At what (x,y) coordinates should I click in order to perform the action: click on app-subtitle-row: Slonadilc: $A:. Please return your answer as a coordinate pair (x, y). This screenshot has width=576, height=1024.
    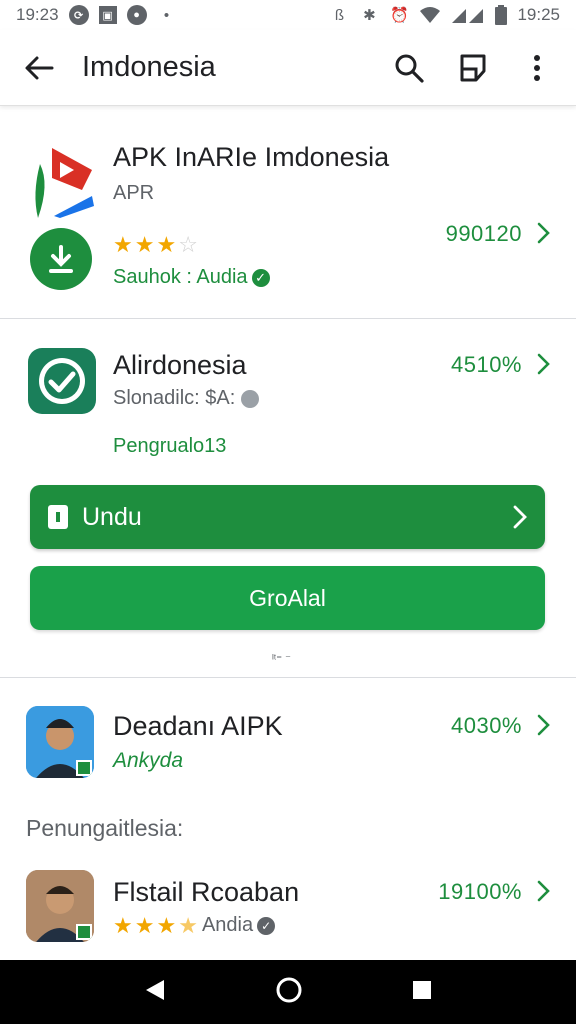
    Looking at the image, I should click on (186, 398).